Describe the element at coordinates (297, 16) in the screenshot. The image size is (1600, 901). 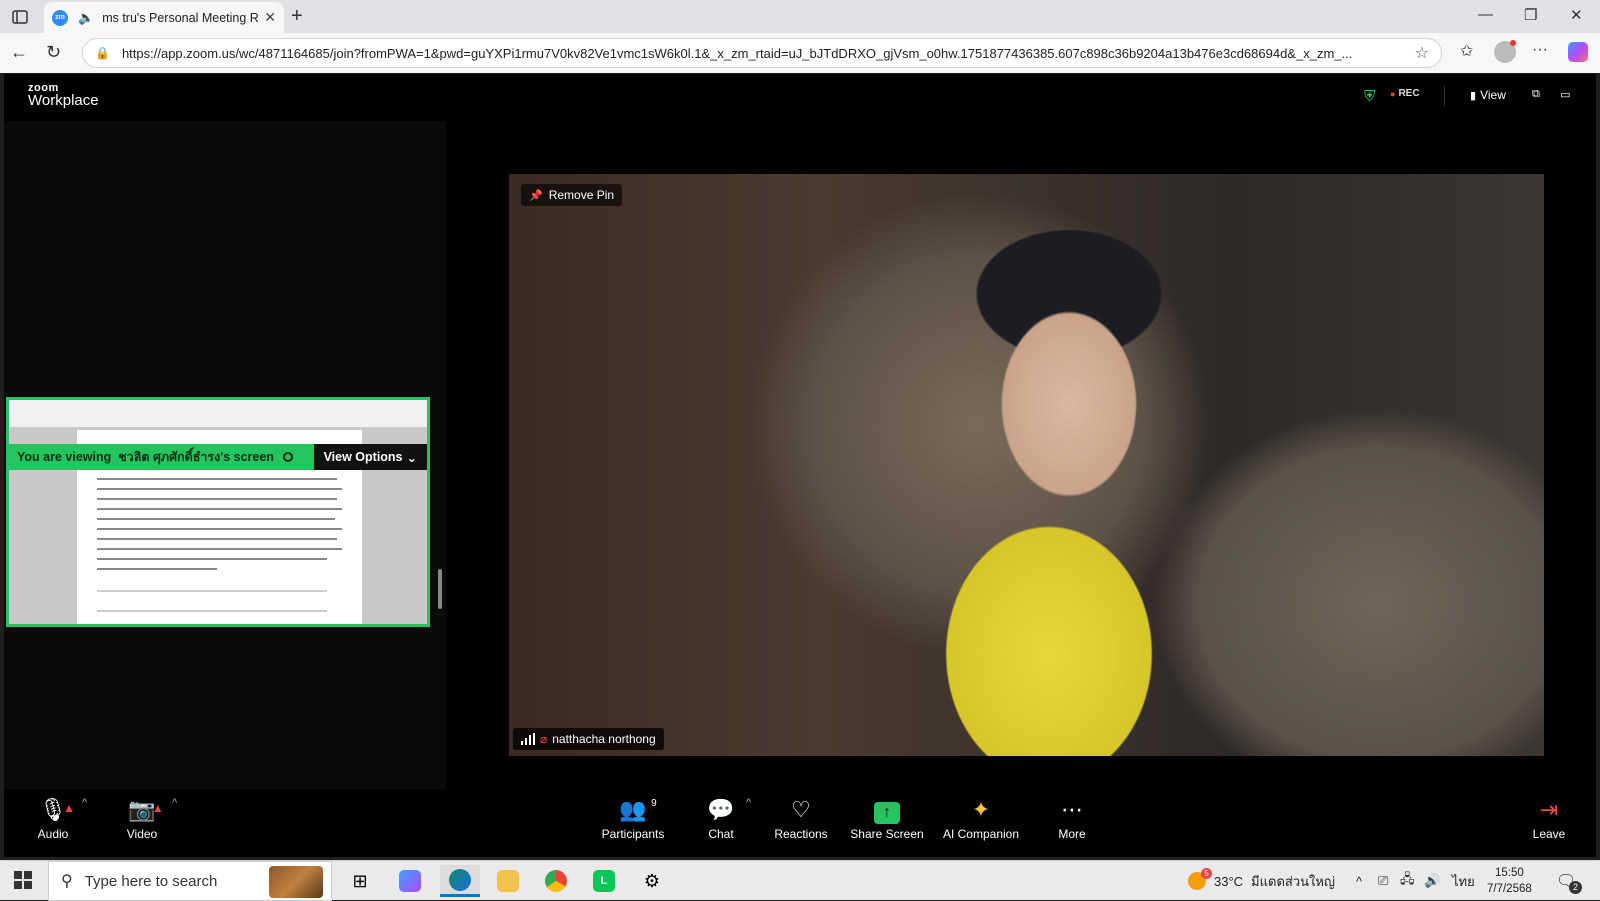
I see `new-tab-button: +` at that location.